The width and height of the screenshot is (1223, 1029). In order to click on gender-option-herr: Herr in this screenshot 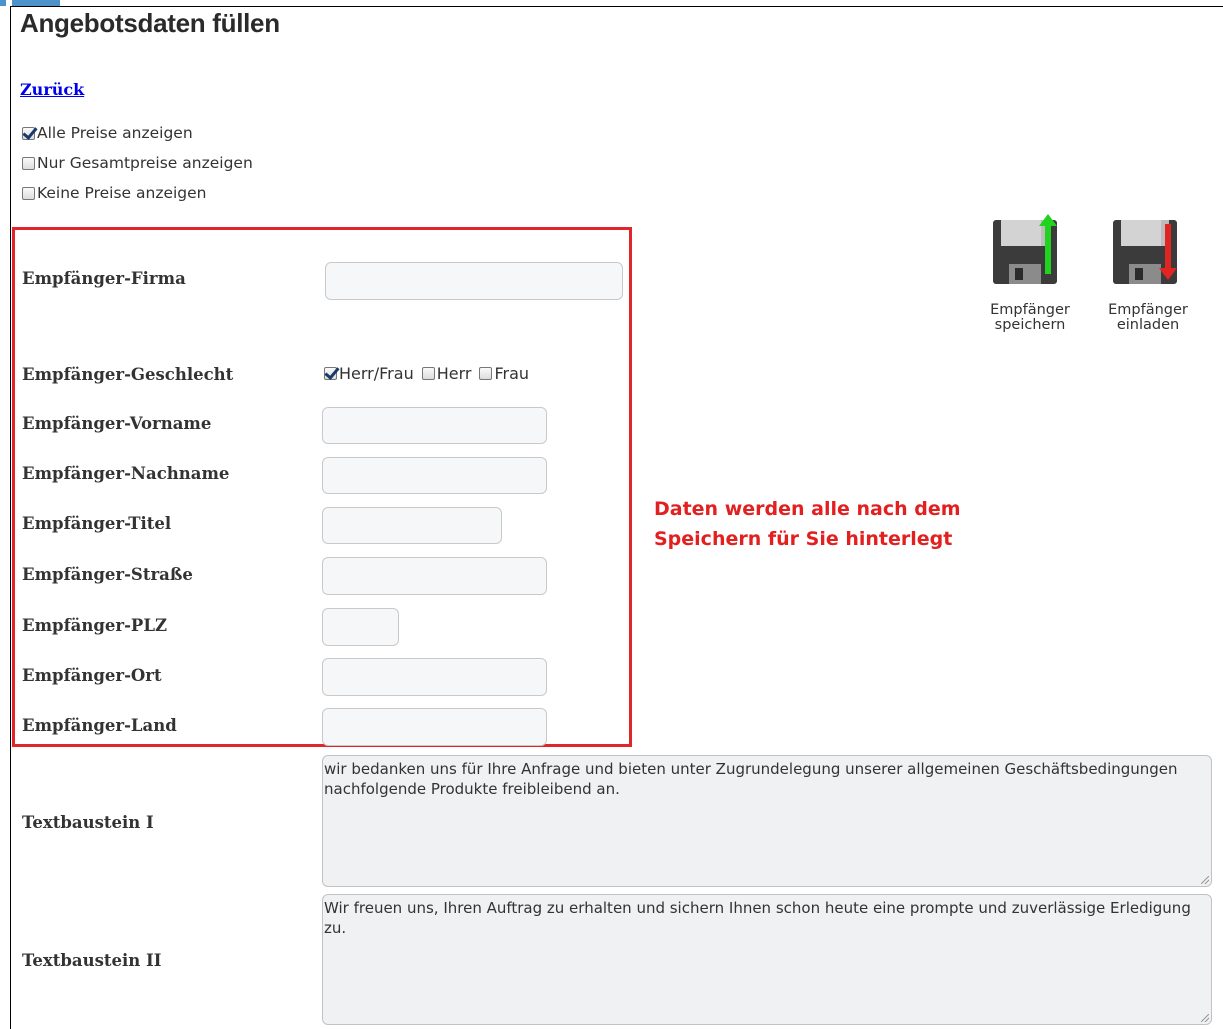, I will do `click(446, 373)`.